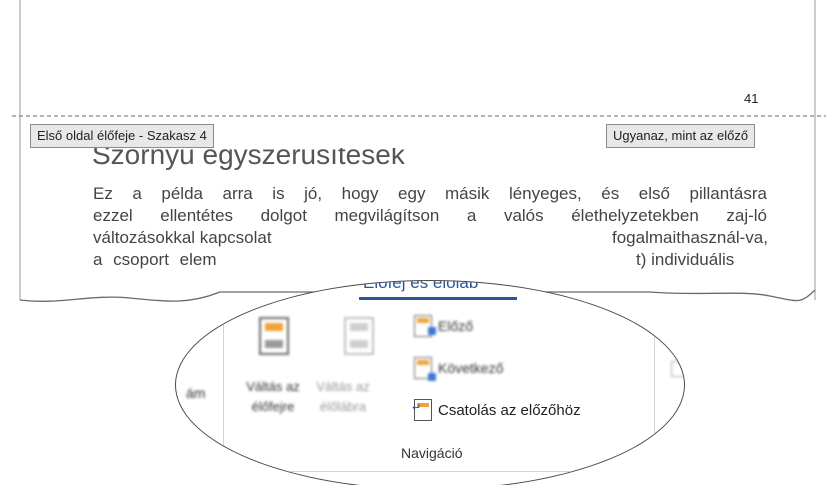  Describe the element at coordinates (273, 406) in the screenshot. I see `goto-header-label-2: élőfejre` at that location.